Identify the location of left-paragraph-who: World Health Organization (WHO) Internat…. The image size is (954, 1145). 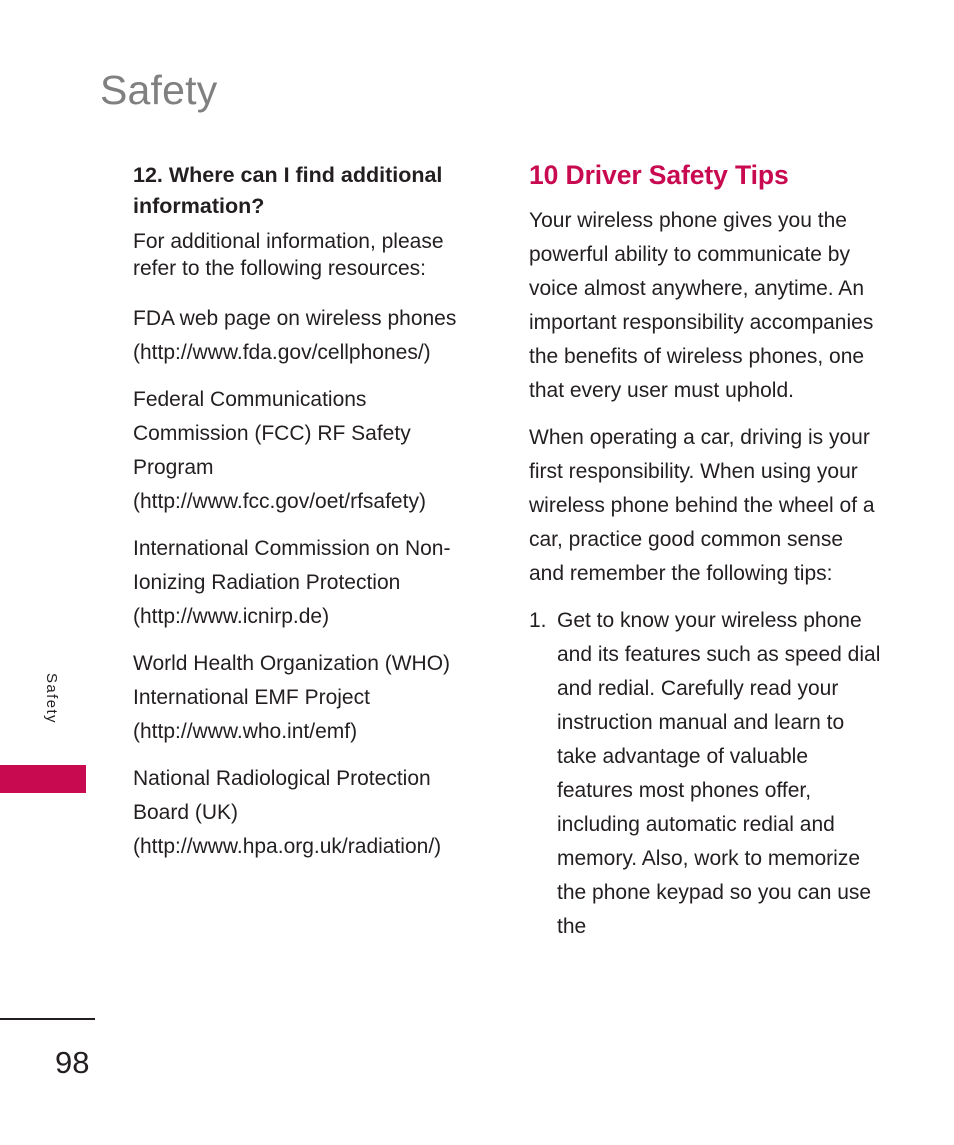
(292, 697).